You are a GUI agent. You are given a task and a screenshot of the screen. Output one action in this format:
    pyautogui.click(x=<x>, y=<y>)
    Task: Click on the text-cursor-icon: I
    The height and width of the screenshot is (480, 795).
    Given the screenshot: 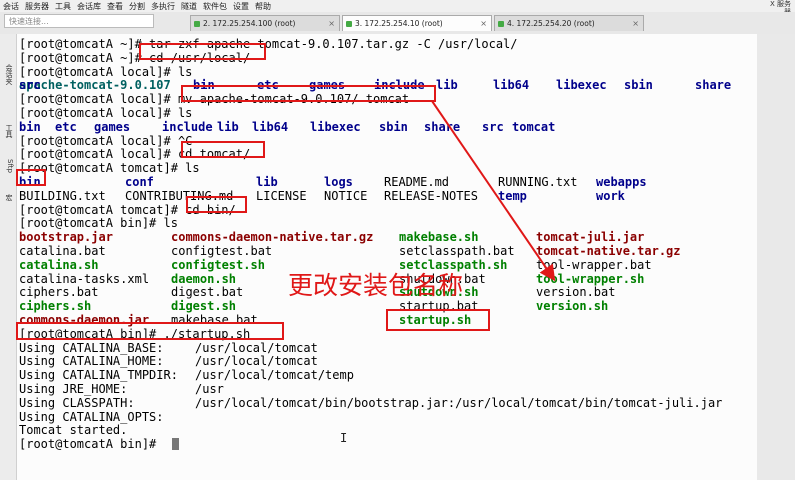 What is the action you would take?
    pyautogui.click(x=344, y=438)
    